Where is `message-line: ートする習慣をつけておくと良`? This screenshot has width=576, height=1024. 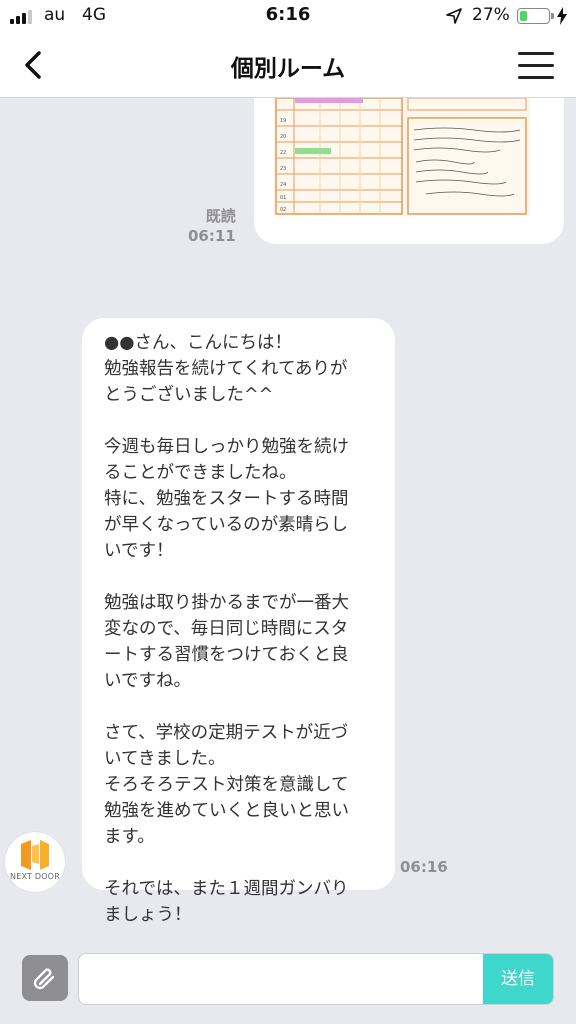 message-line: ートする習慣をつけておくと良 is located at coordinates (226, 655).